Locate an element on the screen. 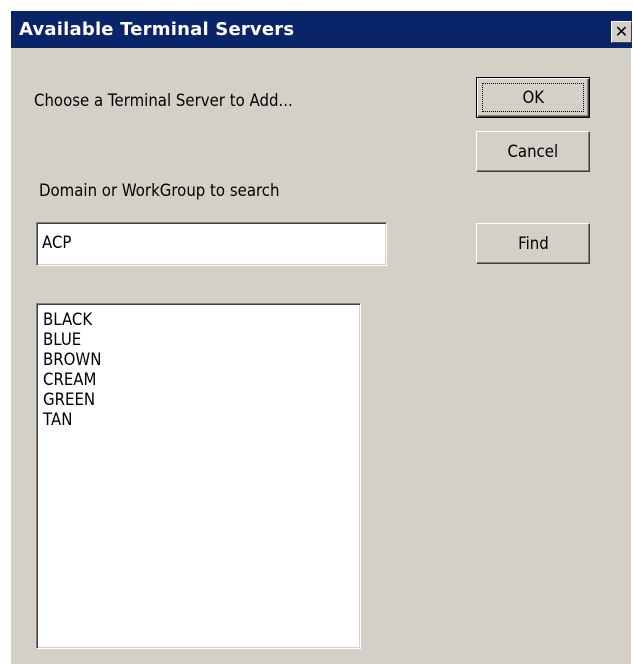 This screenshot has width=633, height=664. list-item: BLACK is located at coordinates (182, 320).